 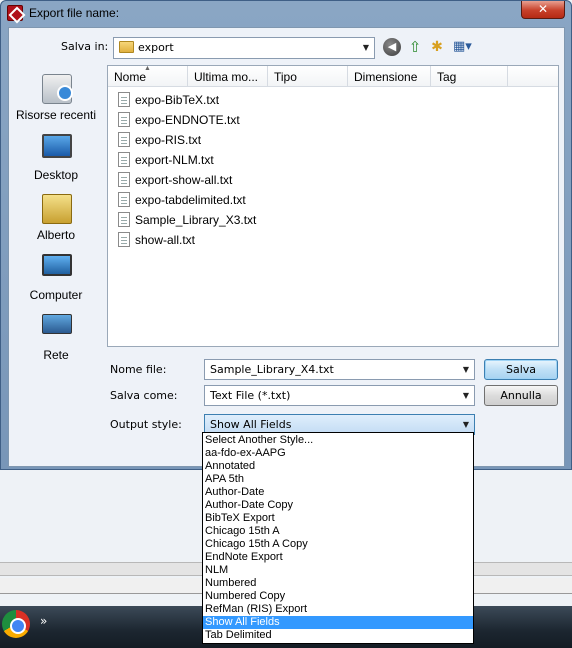 What do you see at coordinates (338, 570) in the screenshot?
I see `style-option: NLM` at bounding box center [338, 570].